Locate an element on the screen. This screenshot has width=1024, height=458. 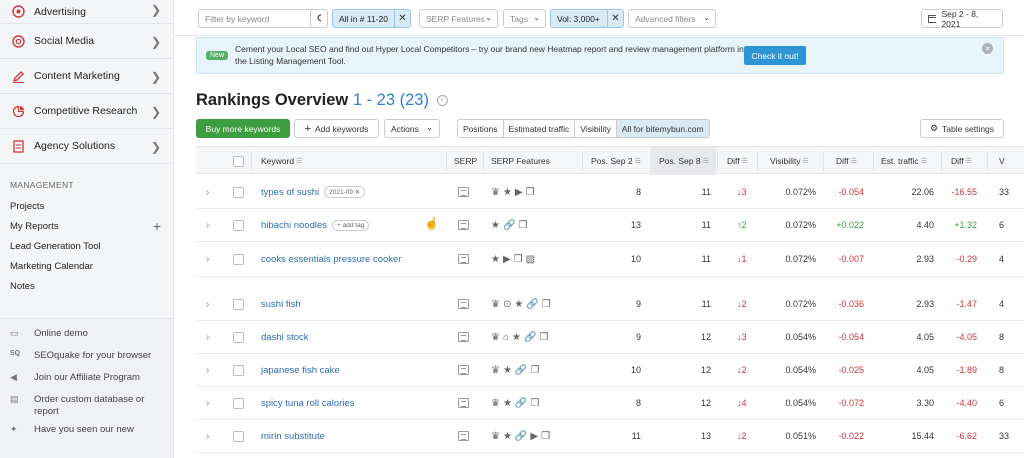
keyword-link: types of sushi is located at coordinates (290, 192).